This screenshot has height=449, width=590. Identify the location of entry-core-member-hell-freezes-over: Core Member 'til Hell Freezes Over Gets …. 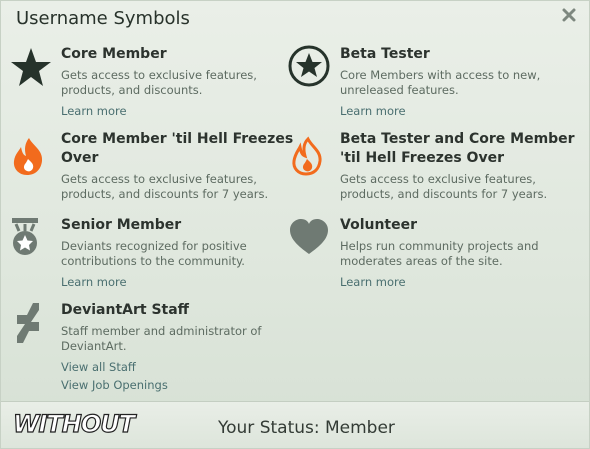
(151, 170).